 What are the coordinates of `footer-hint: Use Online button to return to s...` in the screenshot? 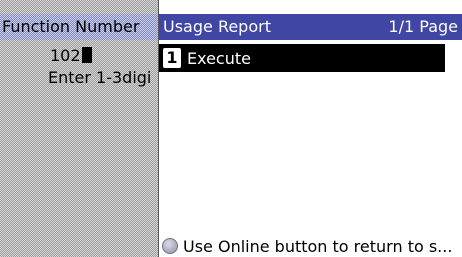 It's located at (310, 246).